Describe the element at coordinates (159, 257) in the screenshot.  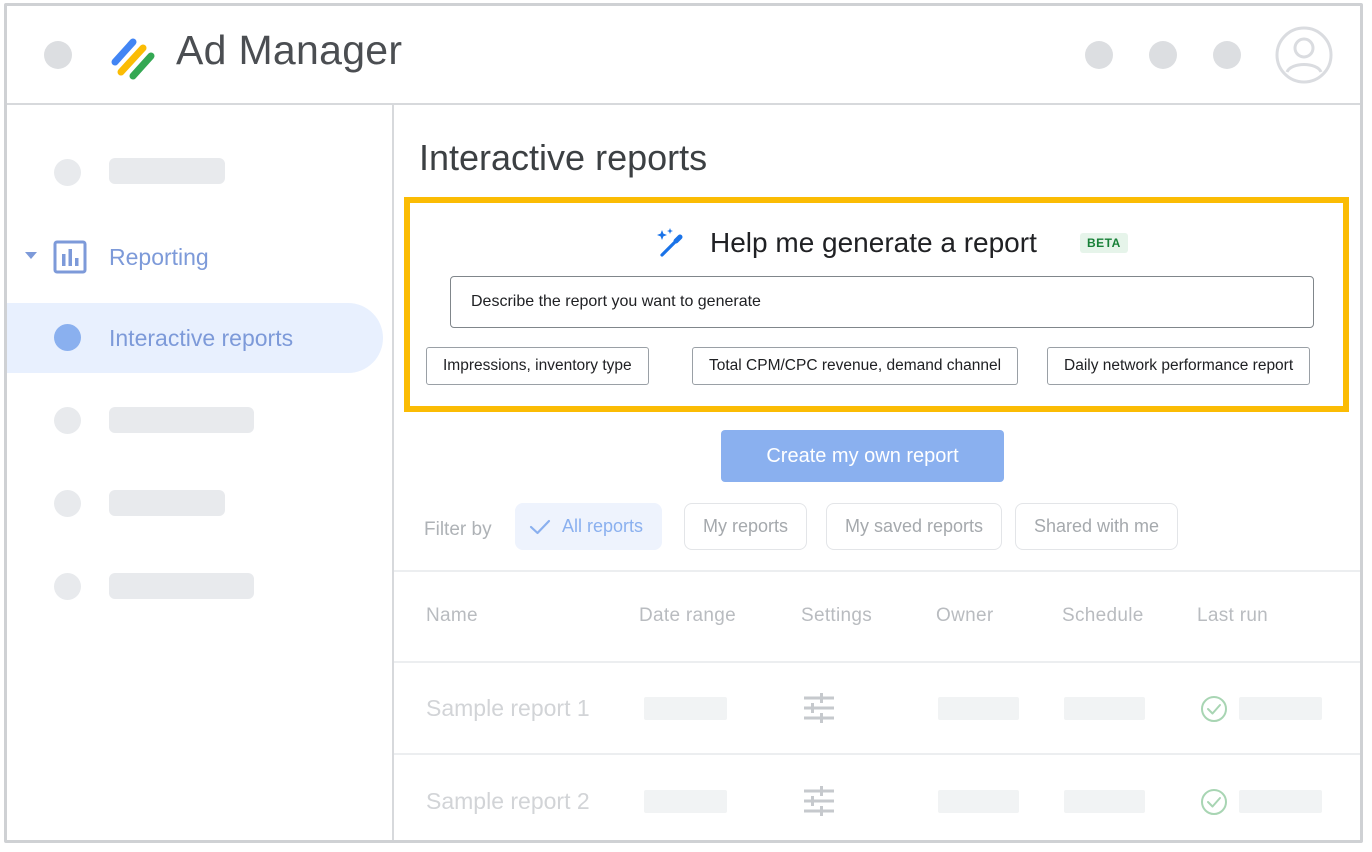
I see `sidebar-section-reporting: Reporting` at that location.